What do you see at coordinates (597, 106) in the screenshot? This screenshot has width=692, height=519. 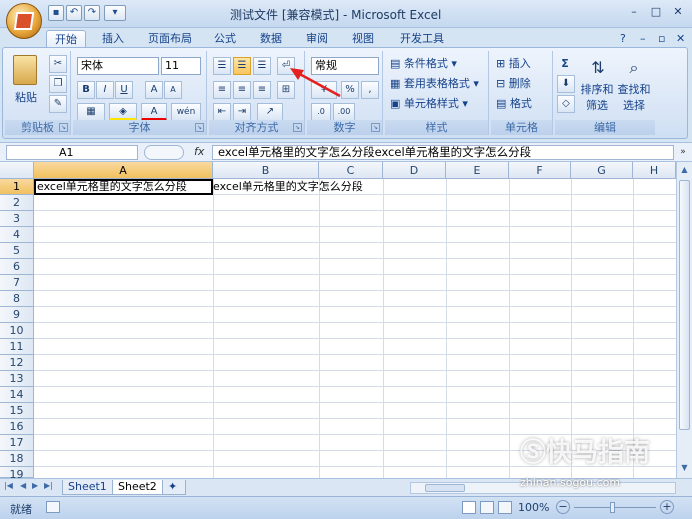 I see `sort-label-2: 筛选` at bounding box center [597, 106].